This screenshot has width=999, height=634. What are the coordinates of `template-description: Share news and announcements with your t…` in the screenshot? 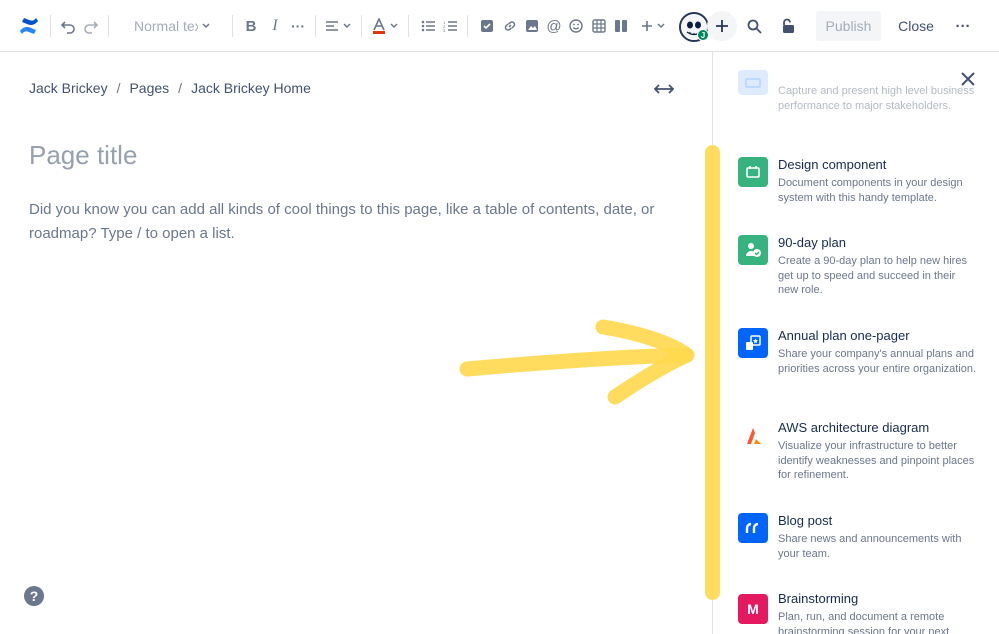 It's located at (870, 546).